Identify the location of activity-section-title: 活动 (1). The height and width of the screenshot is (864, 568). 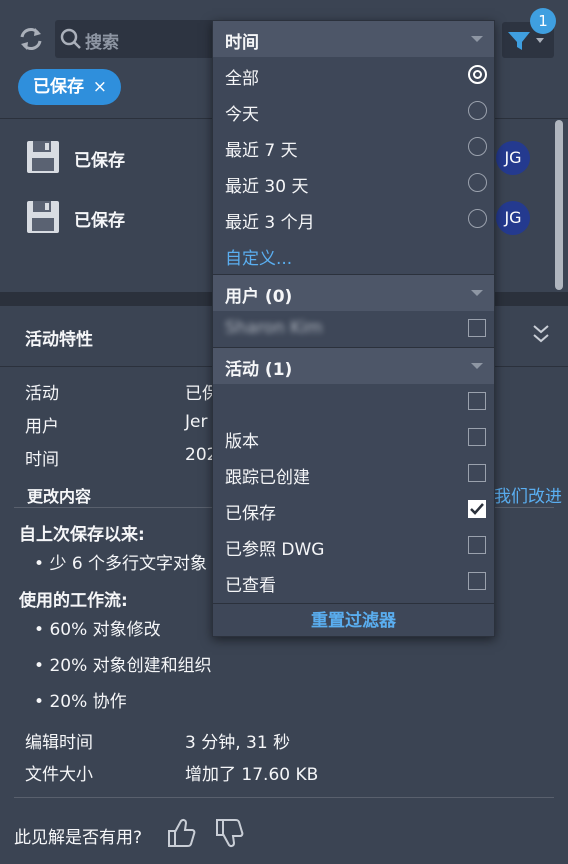
(259, 370).